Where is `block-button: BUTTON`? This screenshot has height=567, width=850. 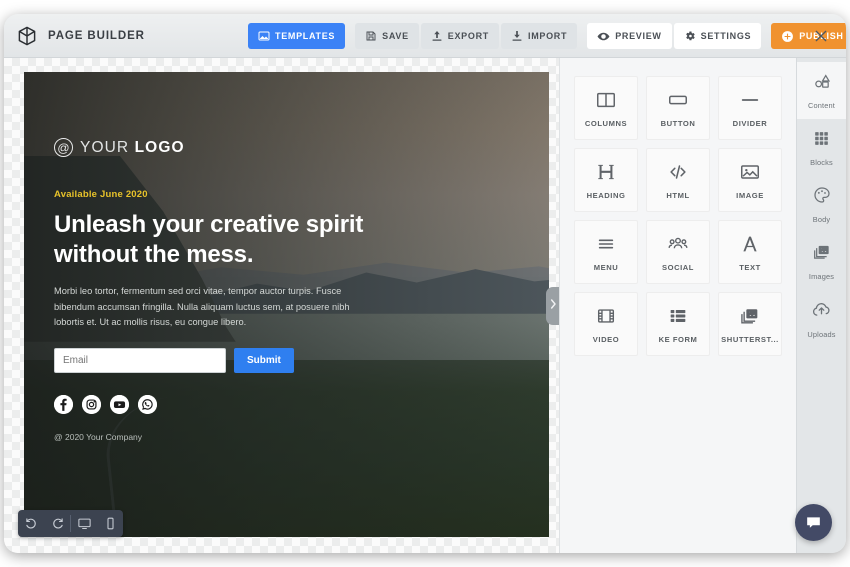
block-button: BUTTON is located at coordinates (678, 108).